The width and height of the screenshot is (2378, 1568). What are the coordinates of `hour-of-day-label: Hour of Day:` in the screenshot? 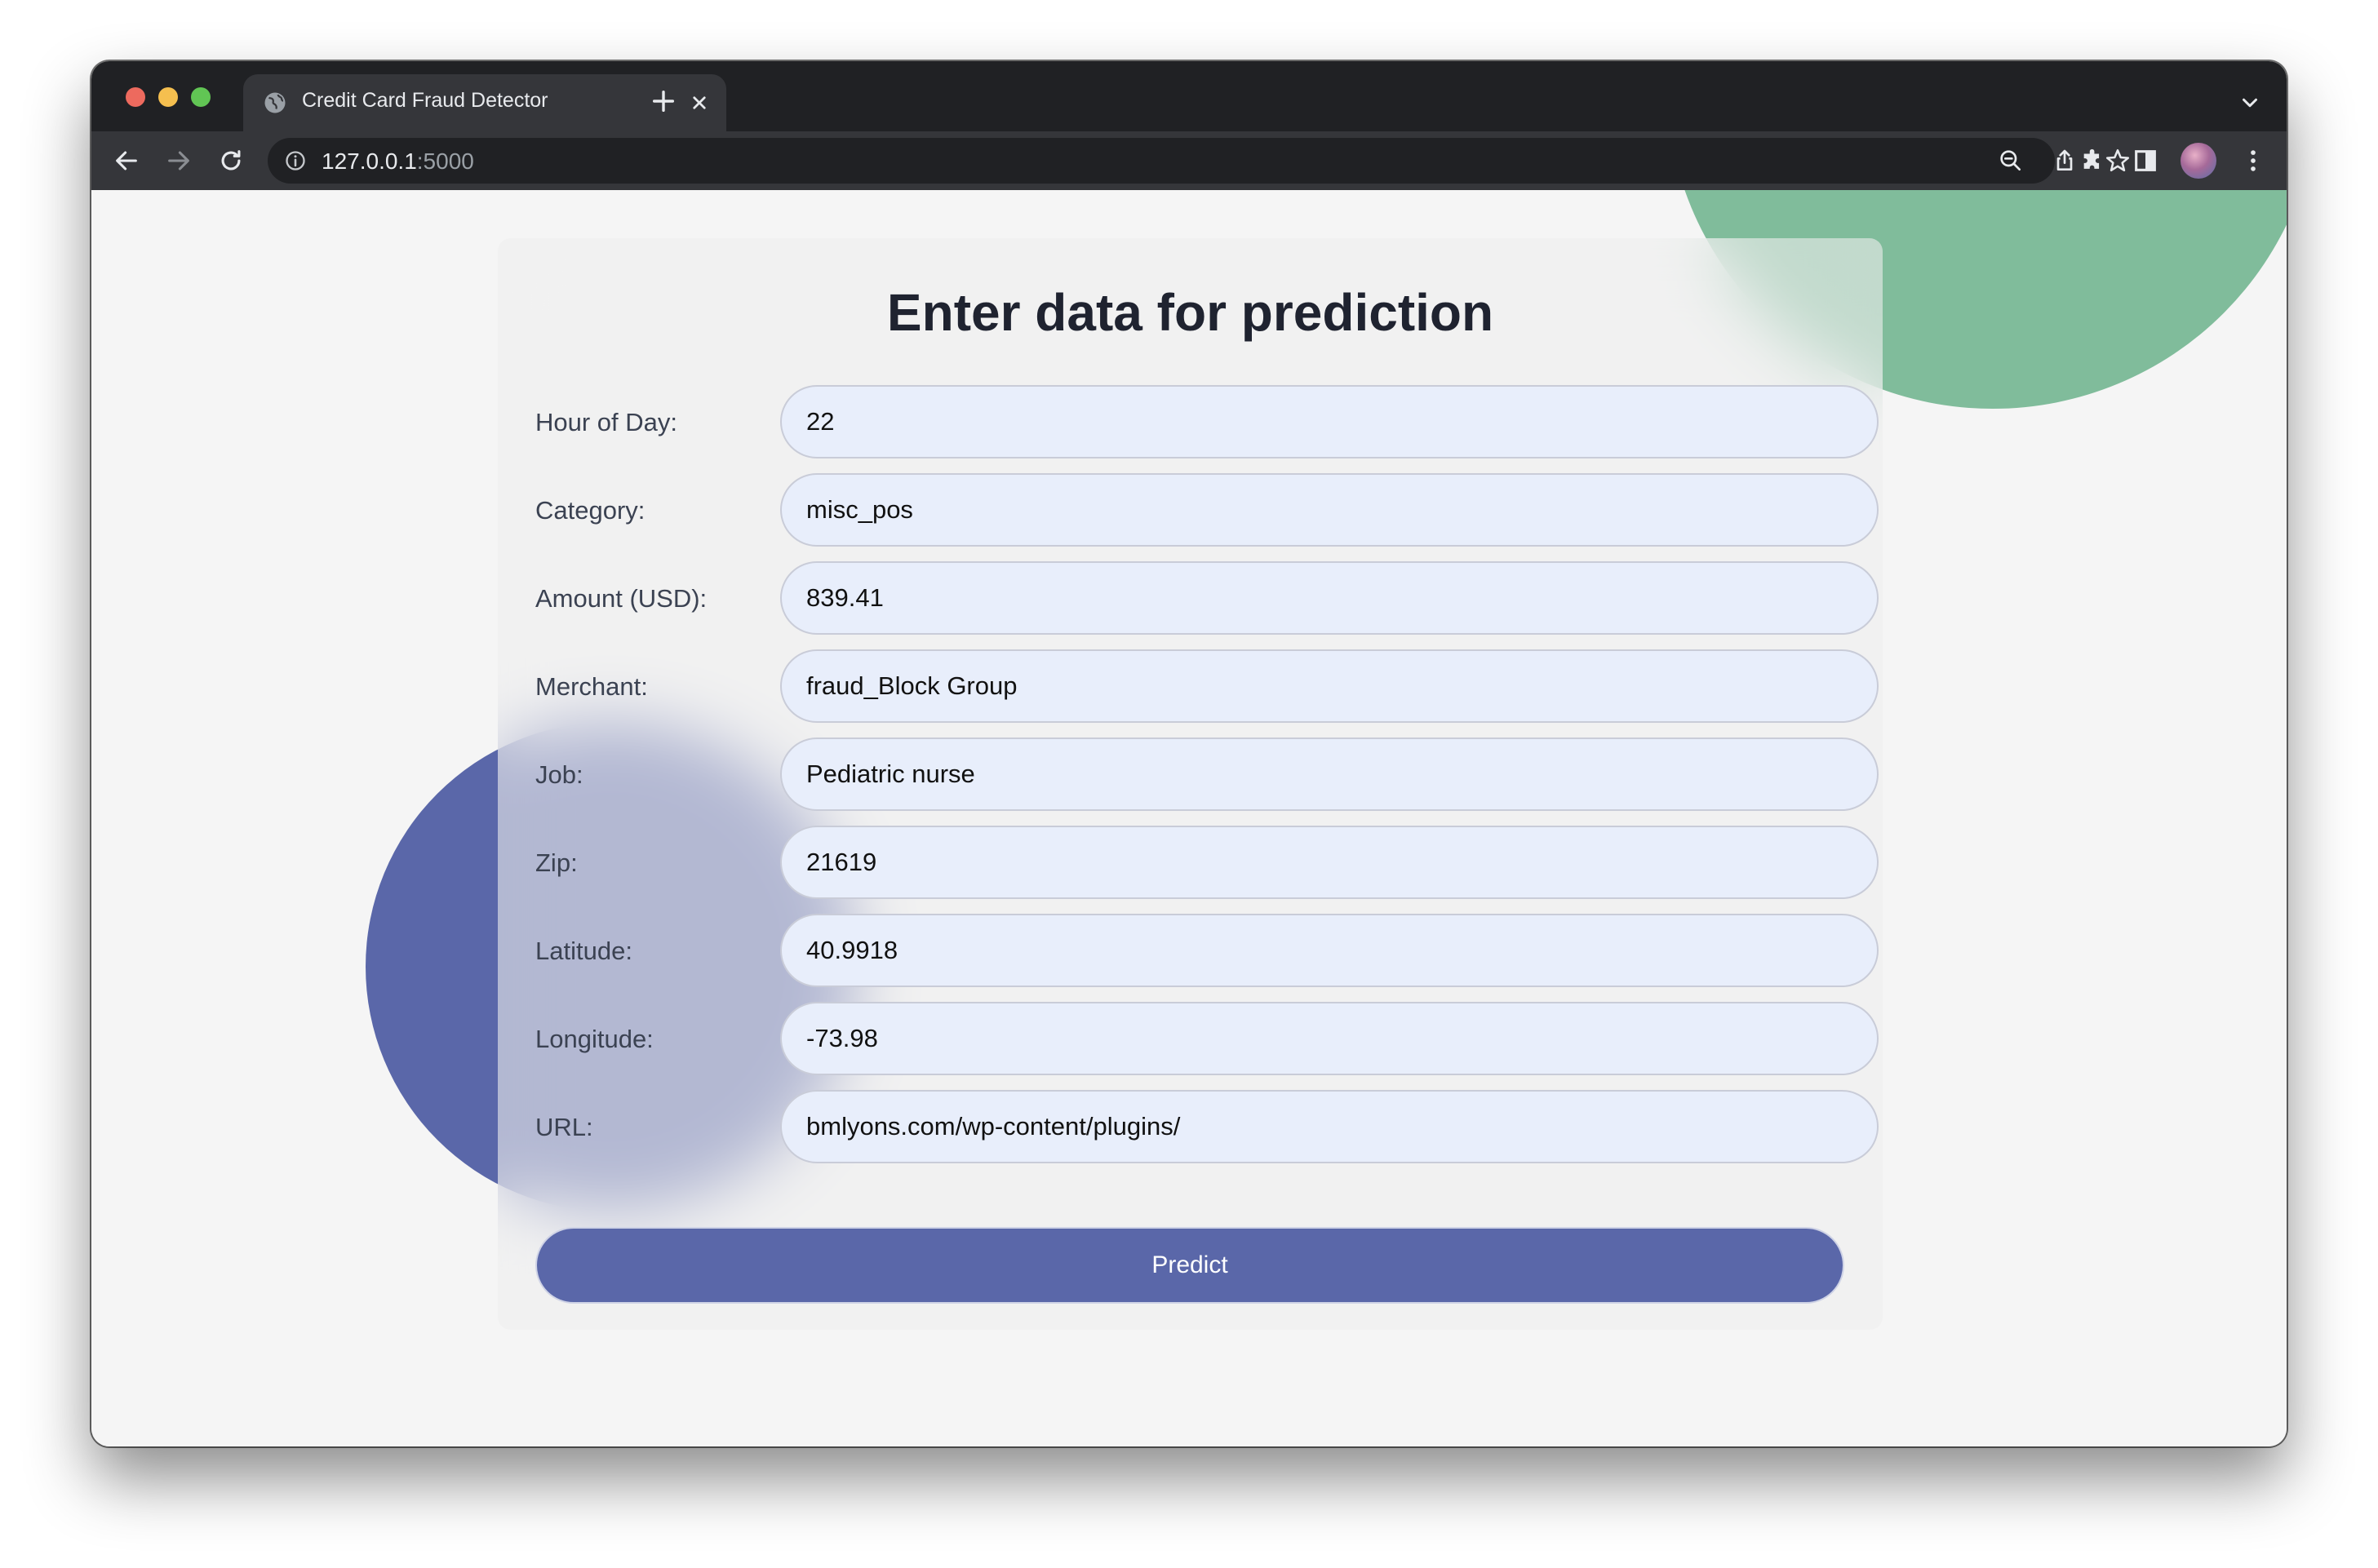 It's located at (606, 422).